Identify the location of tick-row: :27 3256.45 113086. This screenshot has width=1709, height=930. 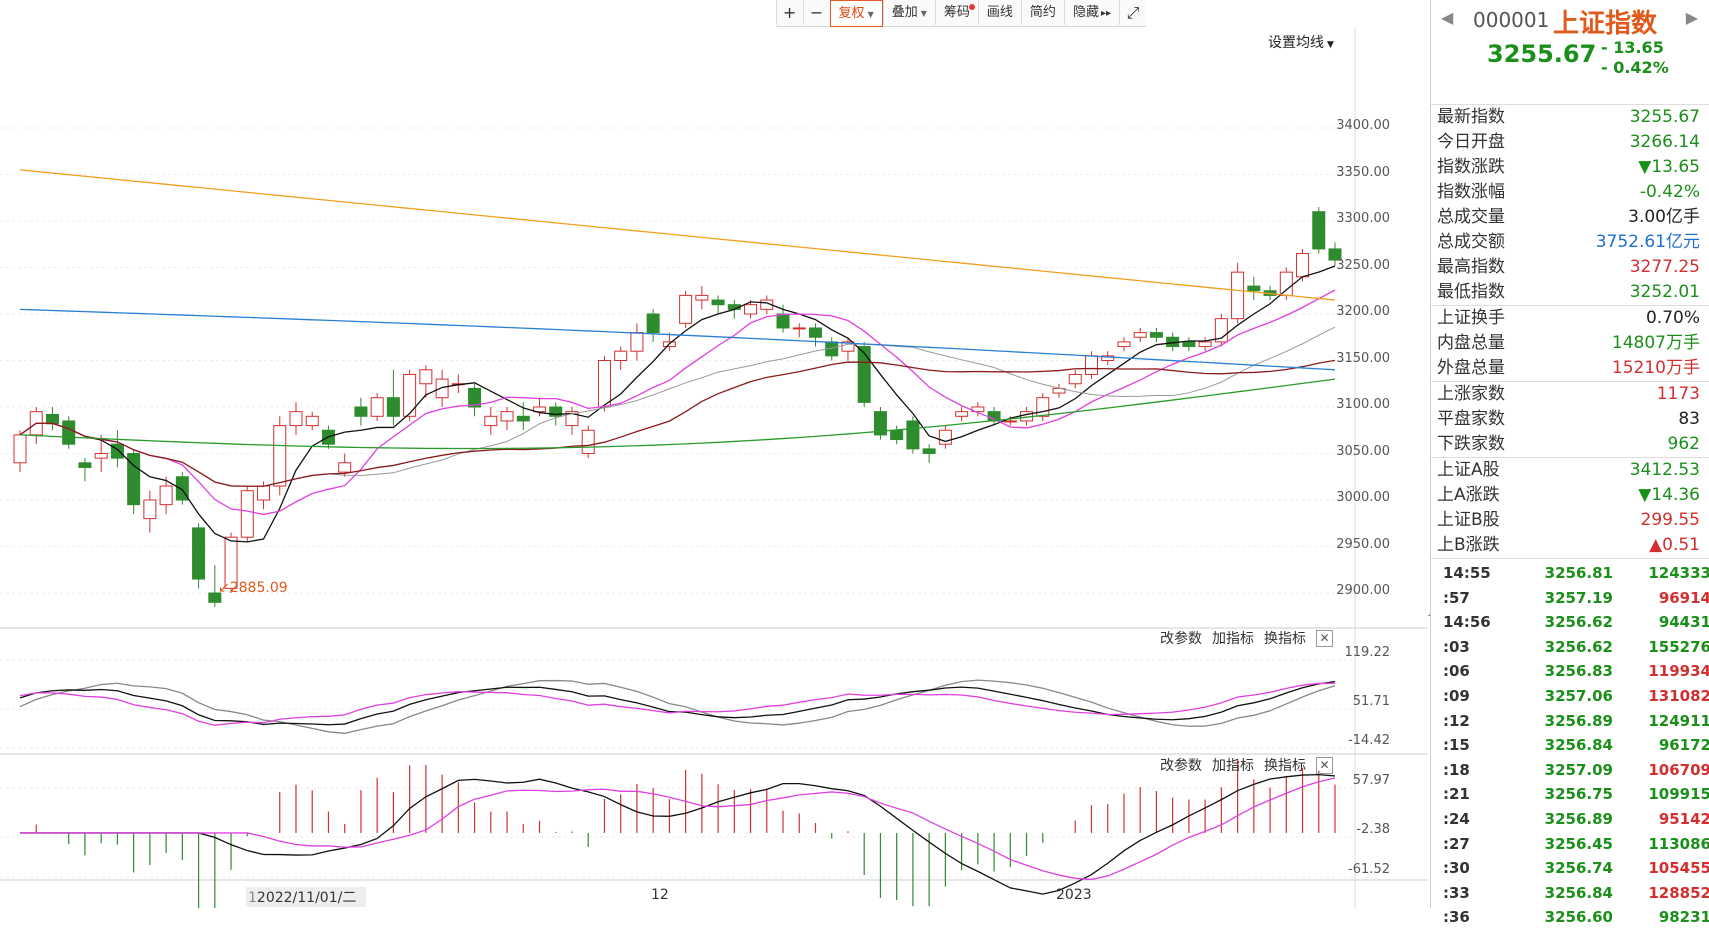
(1570, 844).